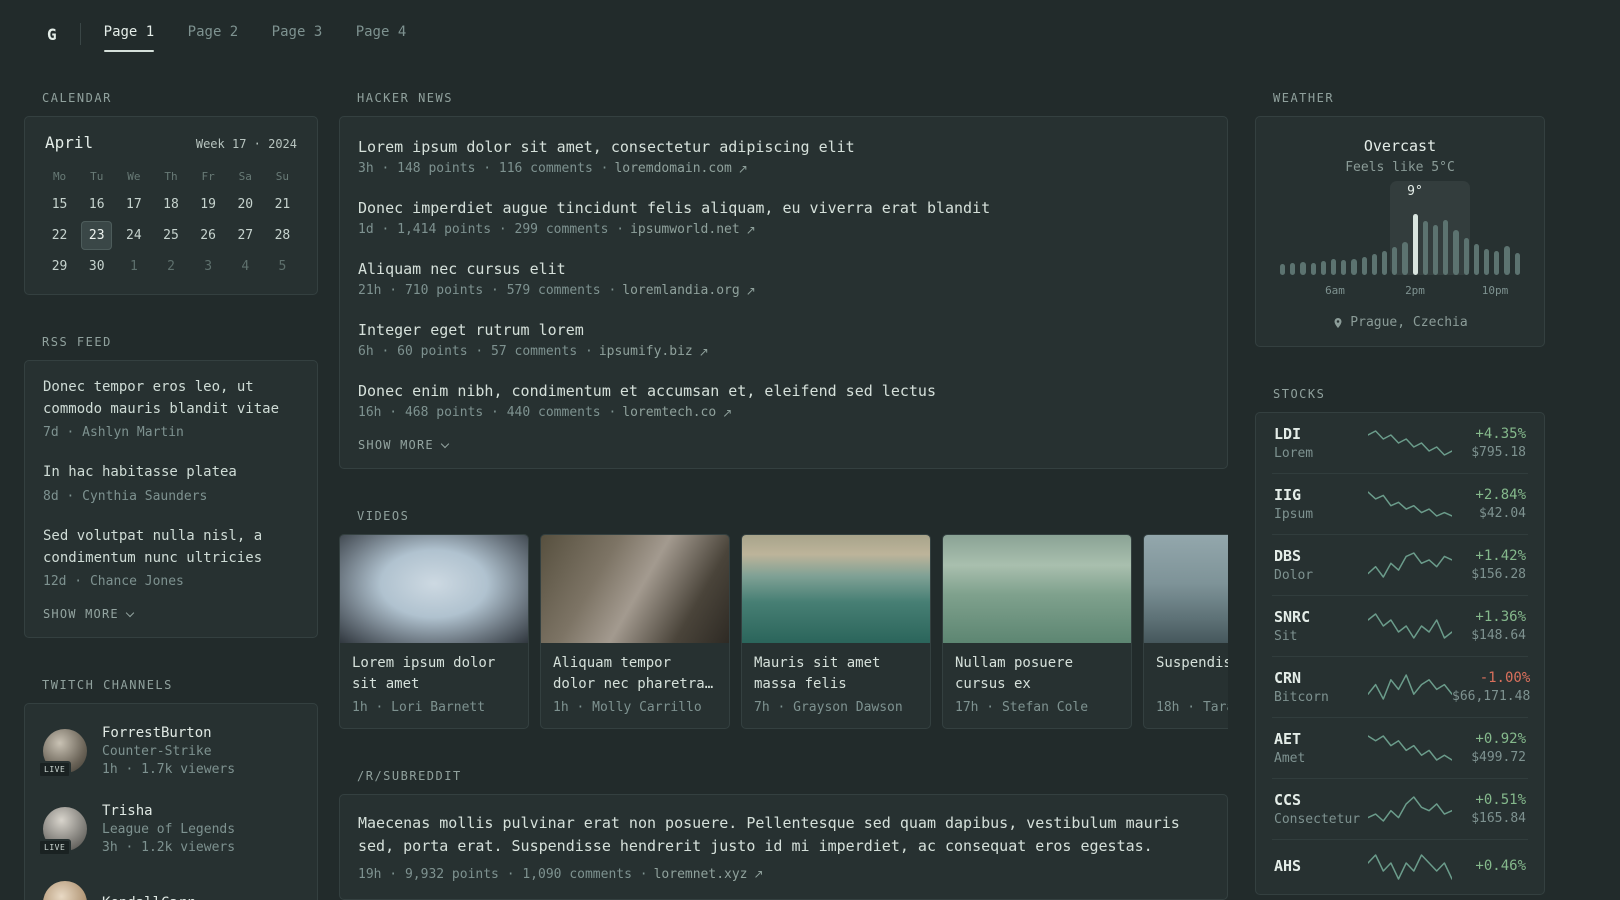  I want to click on stock-row: DBS Dolor +1.42% $156.28, so click(1400, 564).